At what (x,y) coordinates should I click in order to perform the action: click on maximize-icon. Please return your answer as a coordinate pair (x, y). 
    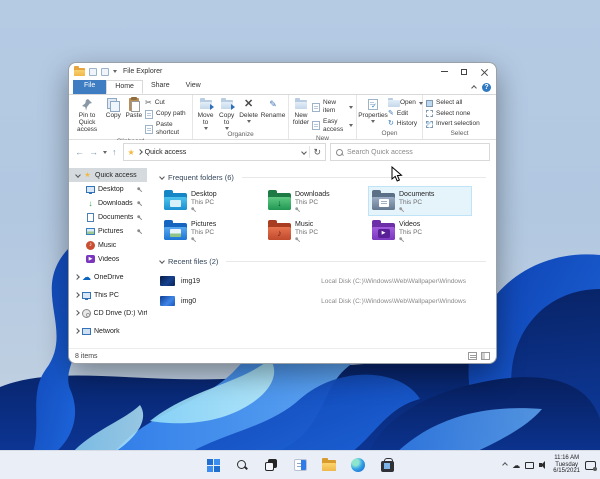
    Looking at the image, I should click on (464, 71).